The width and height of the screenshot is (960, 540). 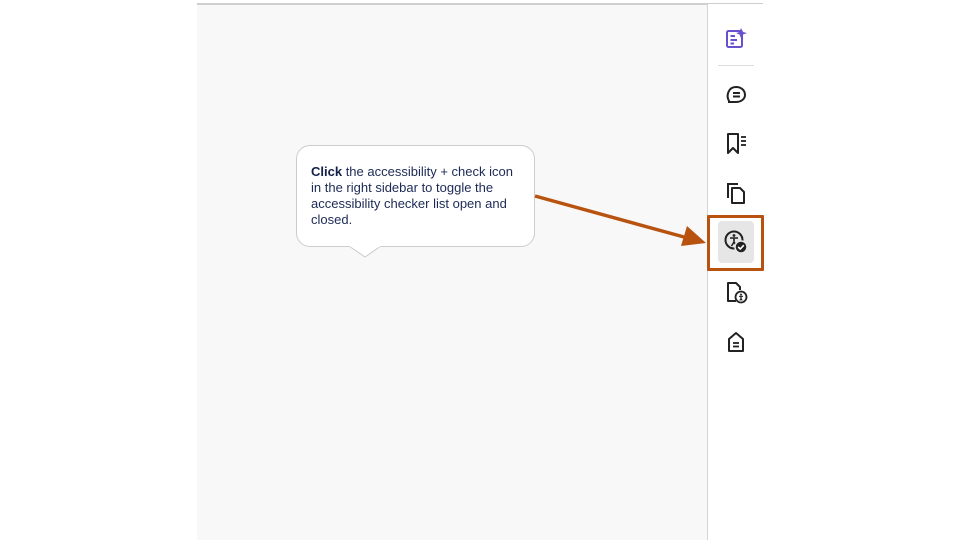 I want to click on pointer-arrow, so click(x=620, y=220).